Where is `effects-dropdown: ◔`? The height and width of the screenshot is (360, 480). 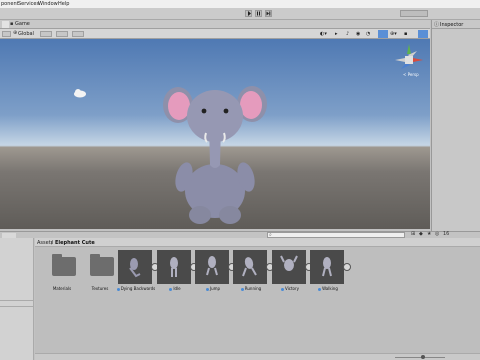
effects-dropdown: ◔ is located at coordinates (371, 34).